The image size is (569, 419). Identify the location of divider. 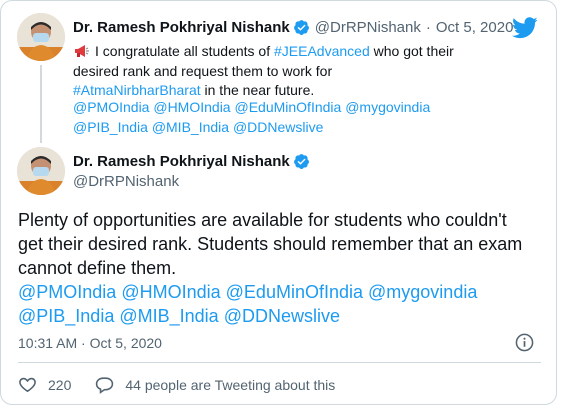
(279, 362).